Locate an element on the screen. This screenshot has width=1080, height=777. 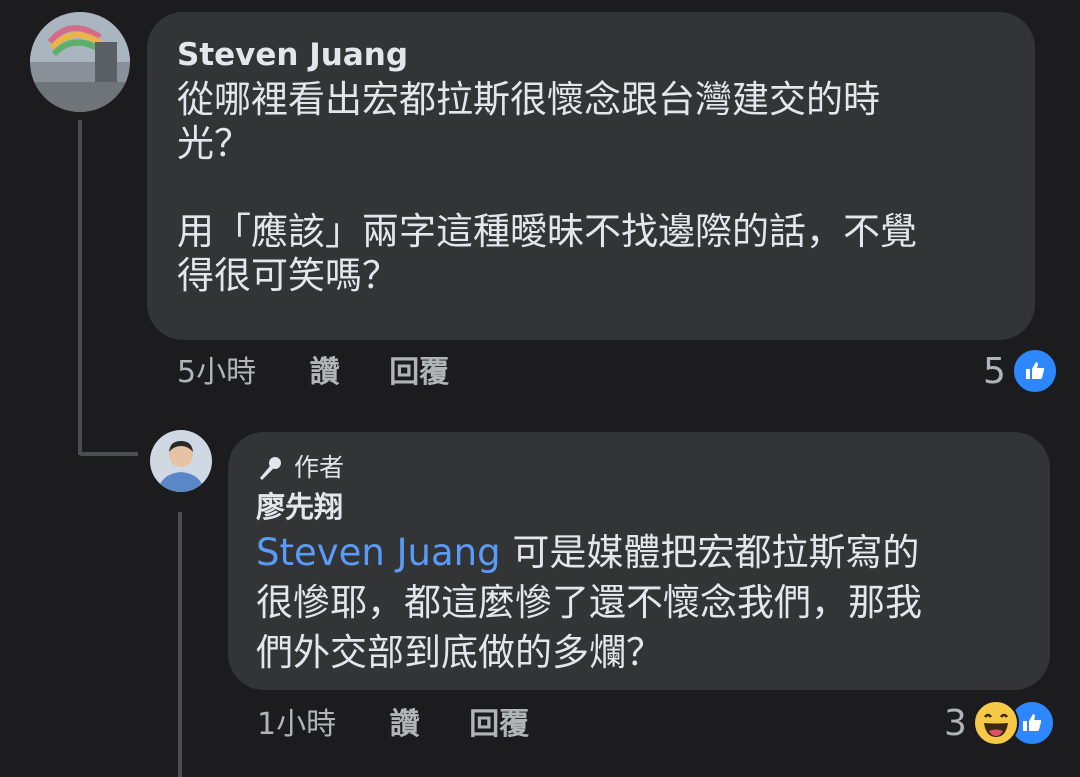
comment-avatar is located at coordinates (80, 62).